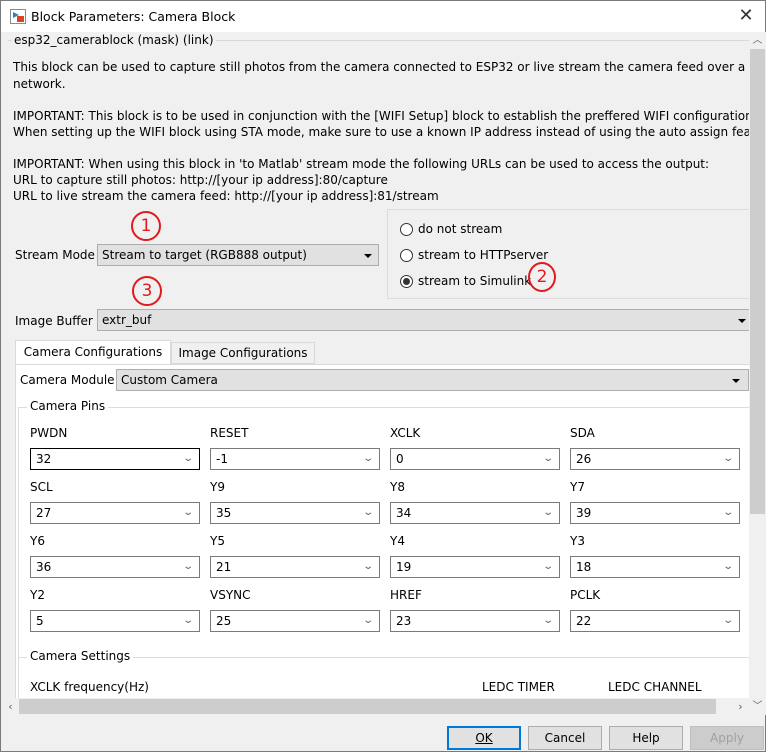 The image size is (766, 752). What do you see at coordinates (224, 513) in the screenshot?
I see `pin-value: 35` at bounding box center [224, 513].